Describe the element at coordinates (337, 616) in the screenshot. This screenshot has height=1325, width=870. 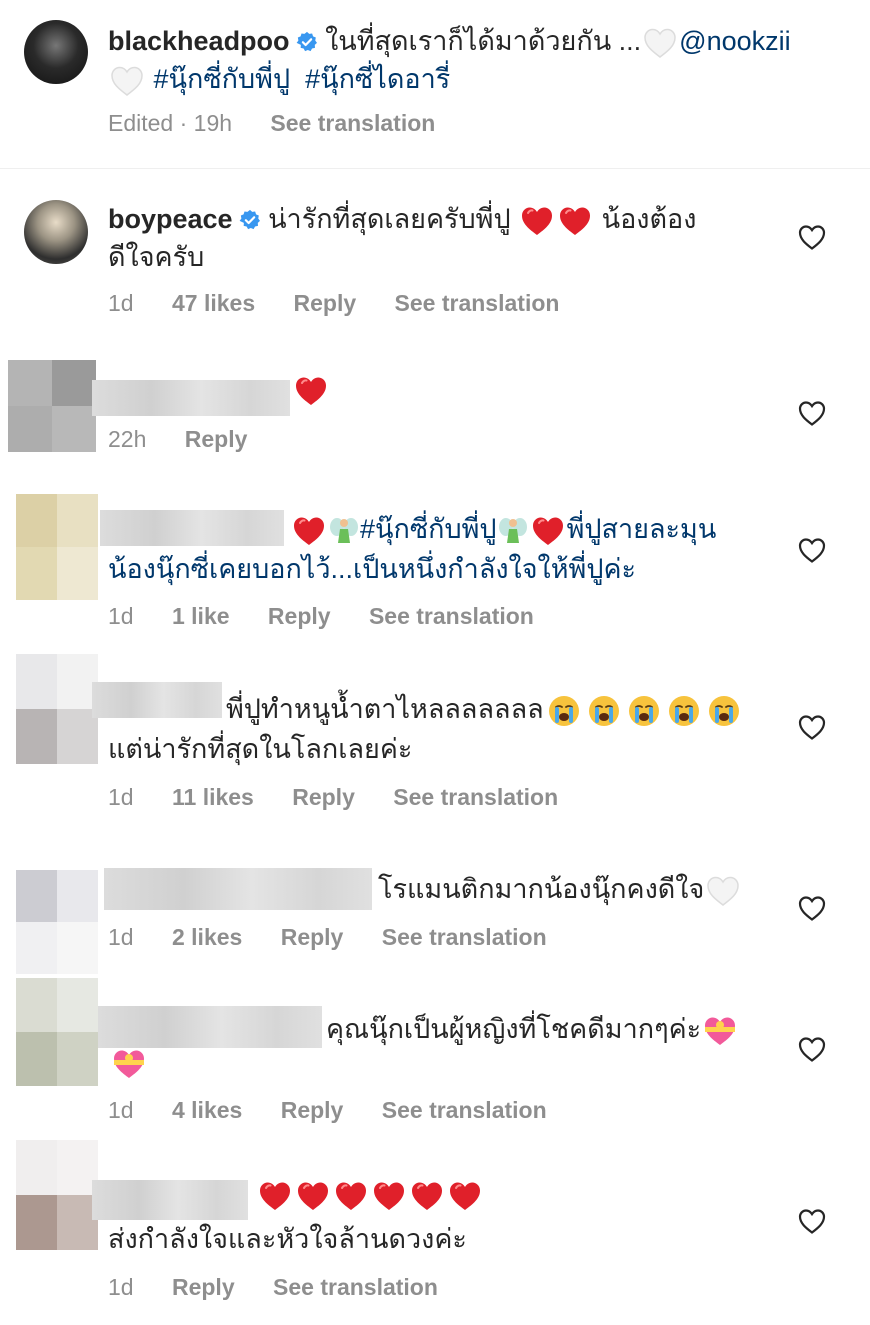
I see `comment-meta: 1d 1 like Reply See translation` at that location.